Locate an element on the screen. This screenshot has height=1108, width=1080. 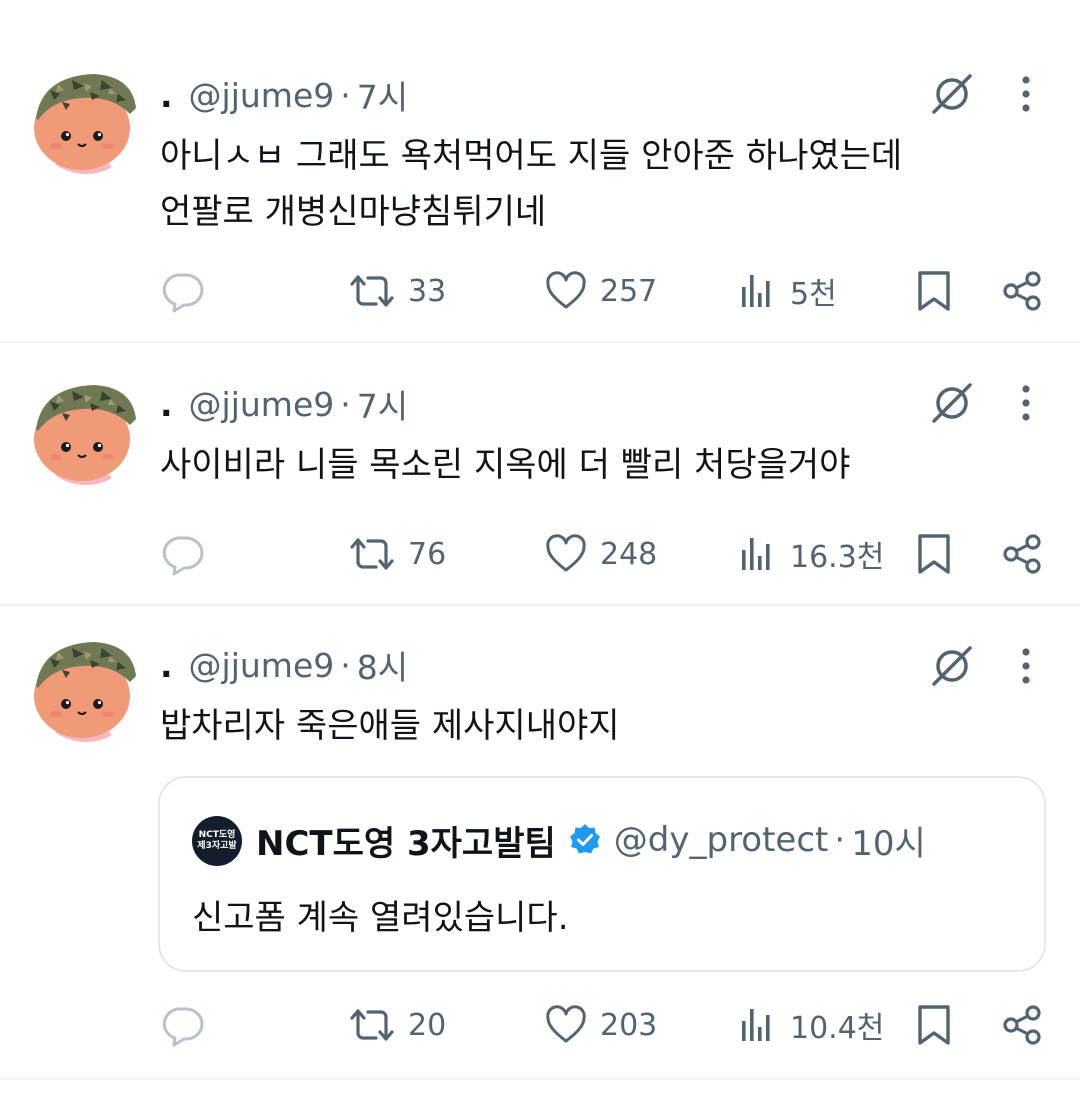
views-button: 10.4천 is located at coordinates (811, 1025).